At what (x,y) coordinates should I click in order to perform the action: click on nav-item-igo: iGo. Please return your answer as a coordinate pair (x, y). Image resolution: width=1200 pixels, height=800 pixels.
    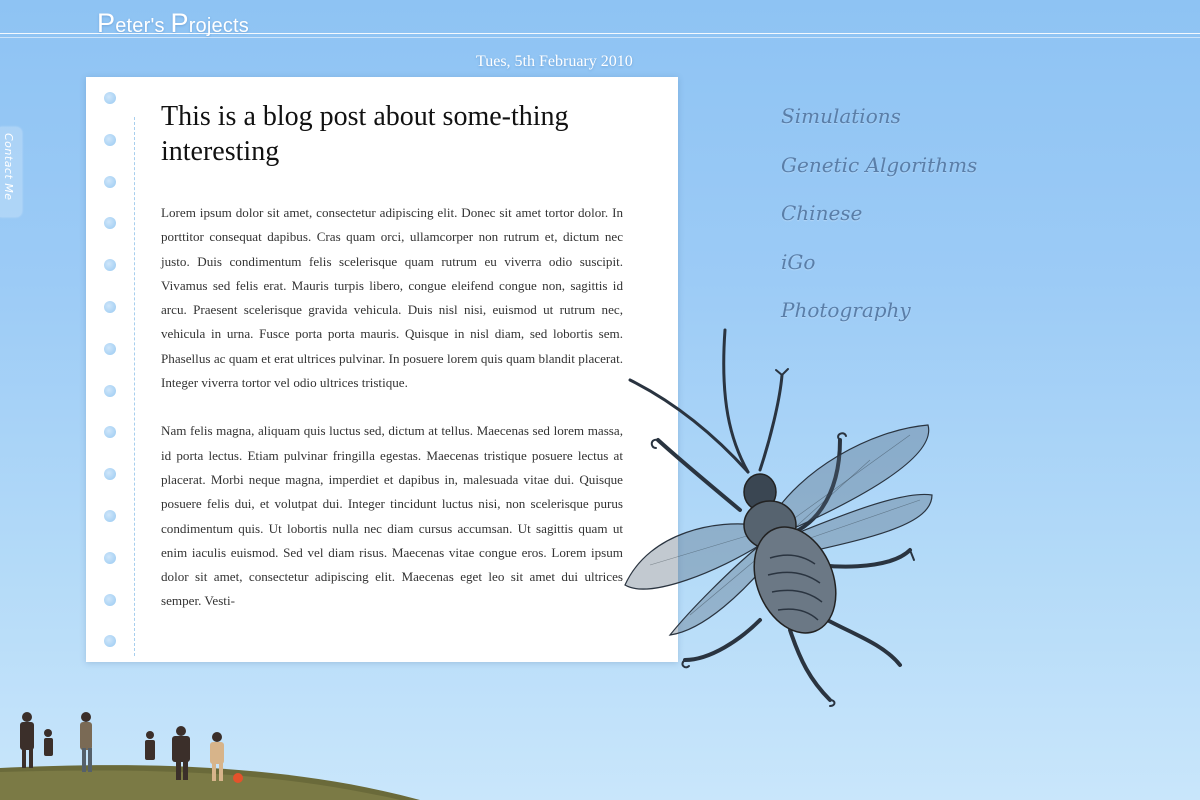
    Looking at the image, I should click on (879, 274).